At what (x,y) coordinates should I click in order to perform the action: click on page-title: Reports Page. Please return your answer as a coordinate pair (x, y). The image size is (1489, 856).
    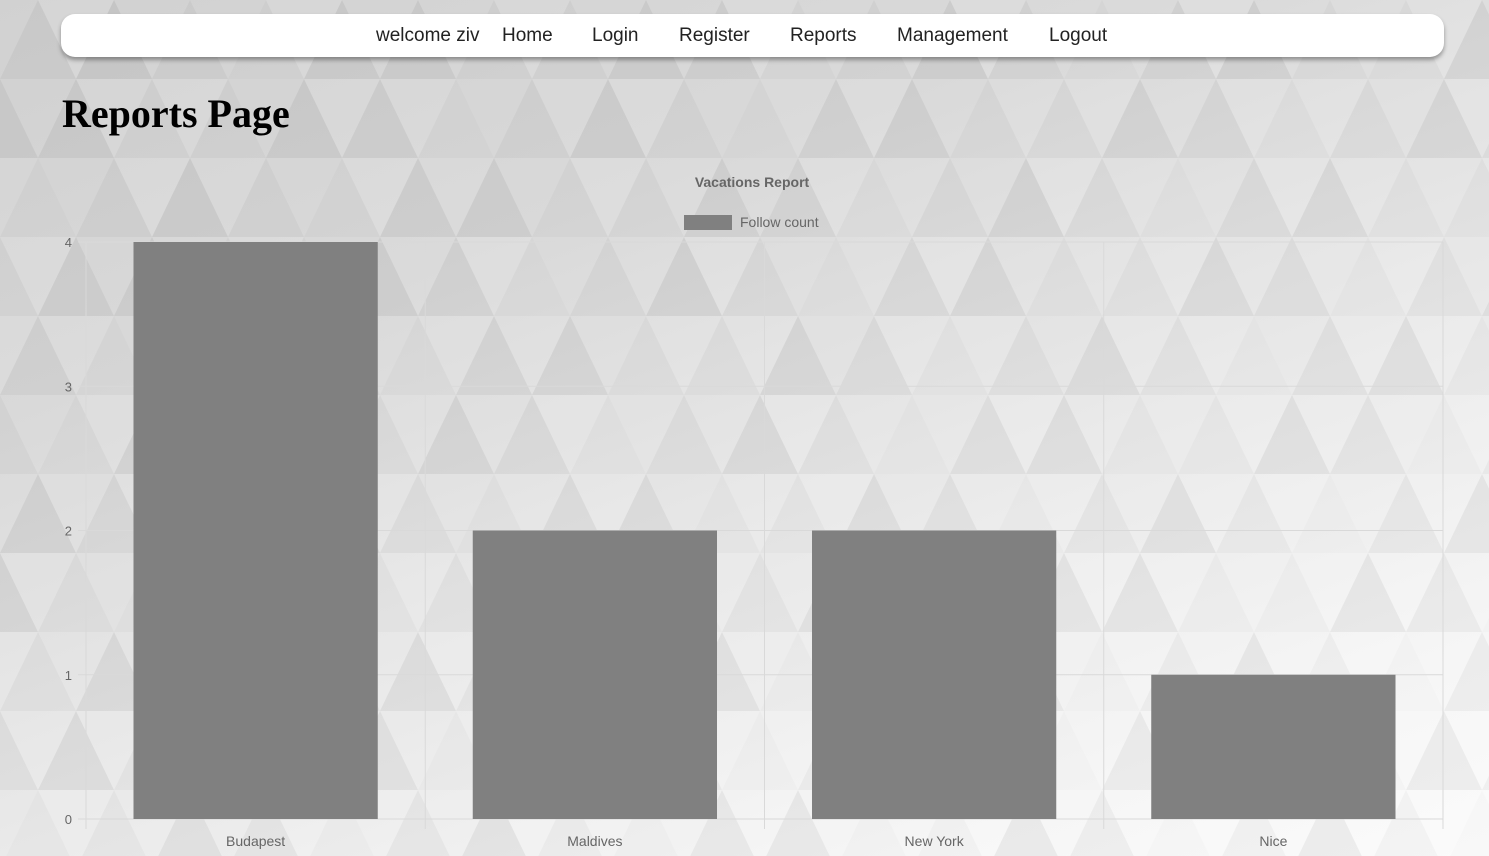
    Looking at the image, I should click on (176, 113).